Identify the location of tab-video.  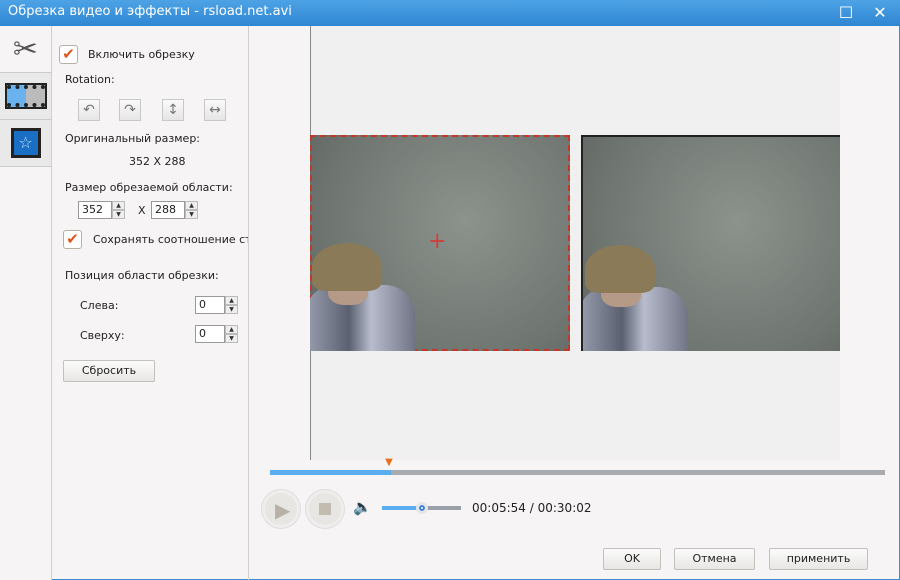
(25, 96).